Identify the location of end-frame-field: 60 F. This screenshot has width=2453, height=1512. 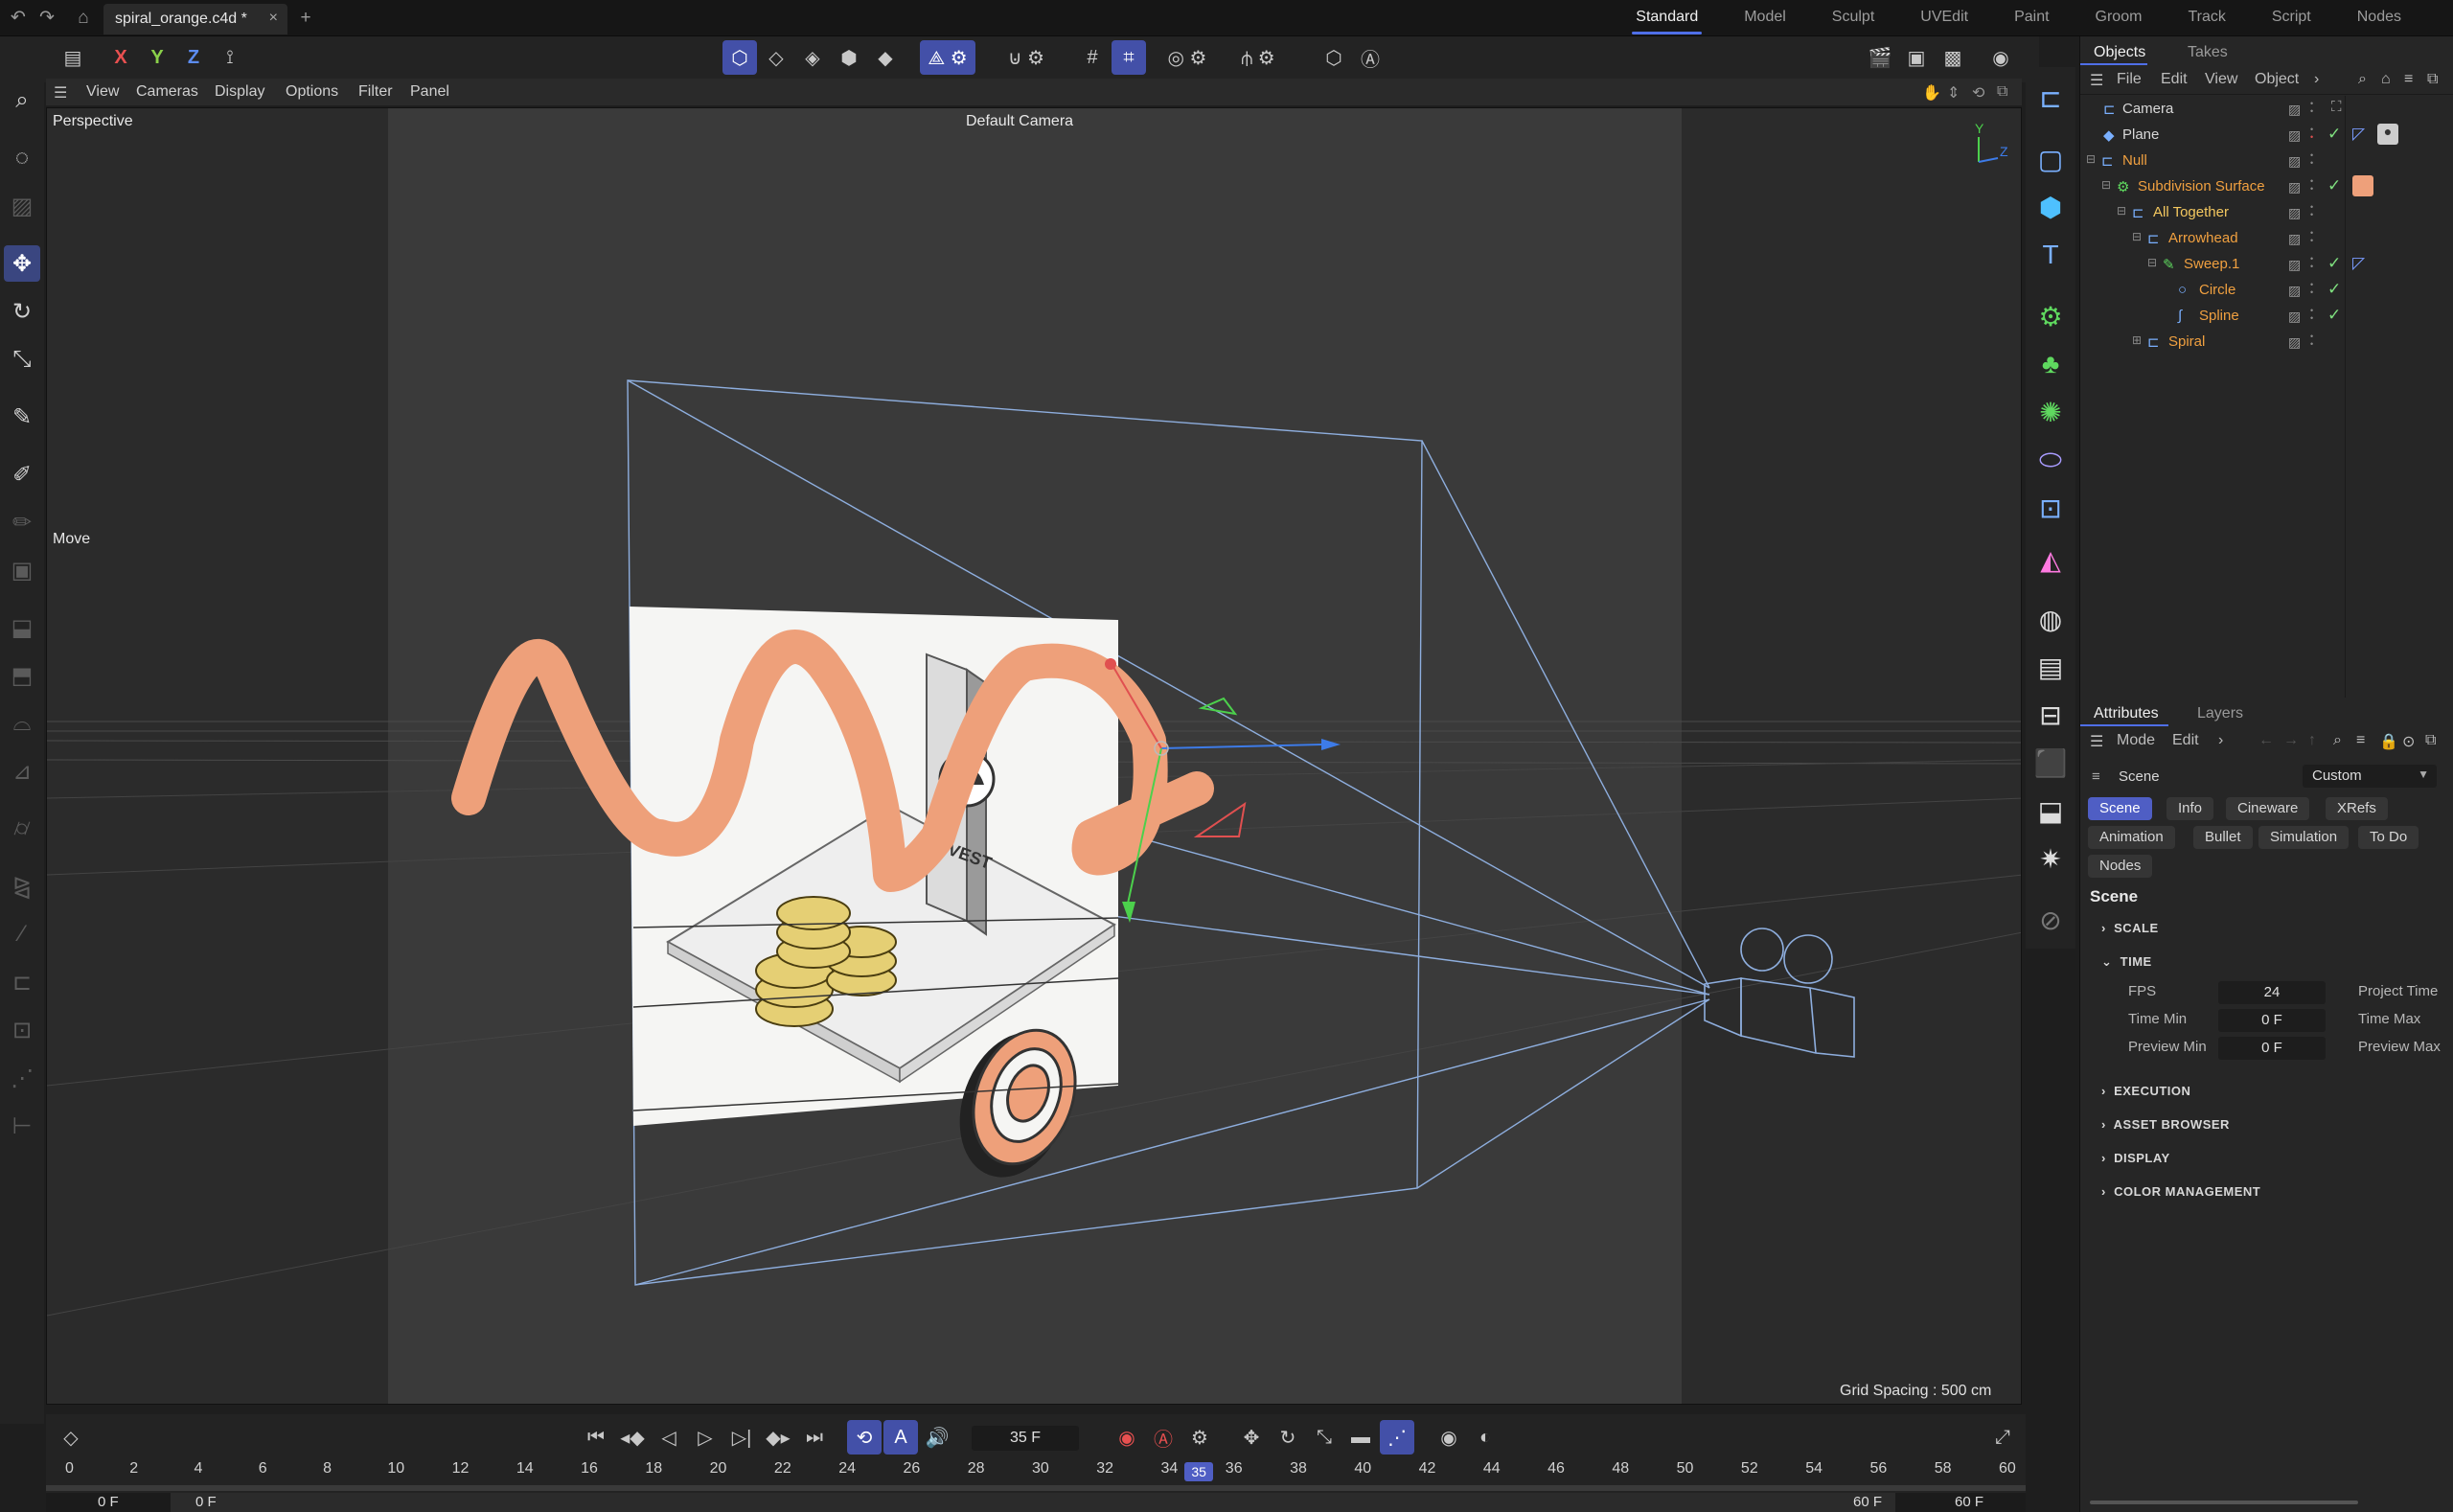
(1969, 1502).